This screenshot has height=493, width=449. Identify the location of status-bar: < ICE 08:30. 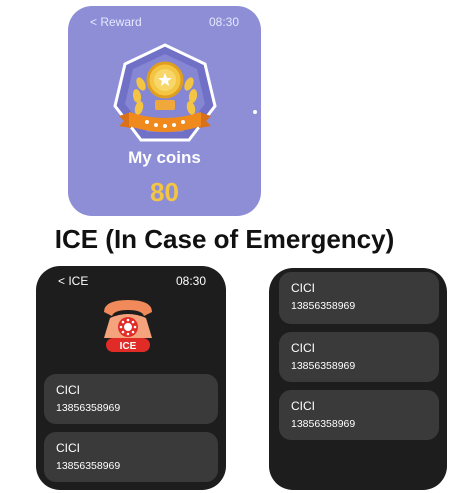
(131, 282).